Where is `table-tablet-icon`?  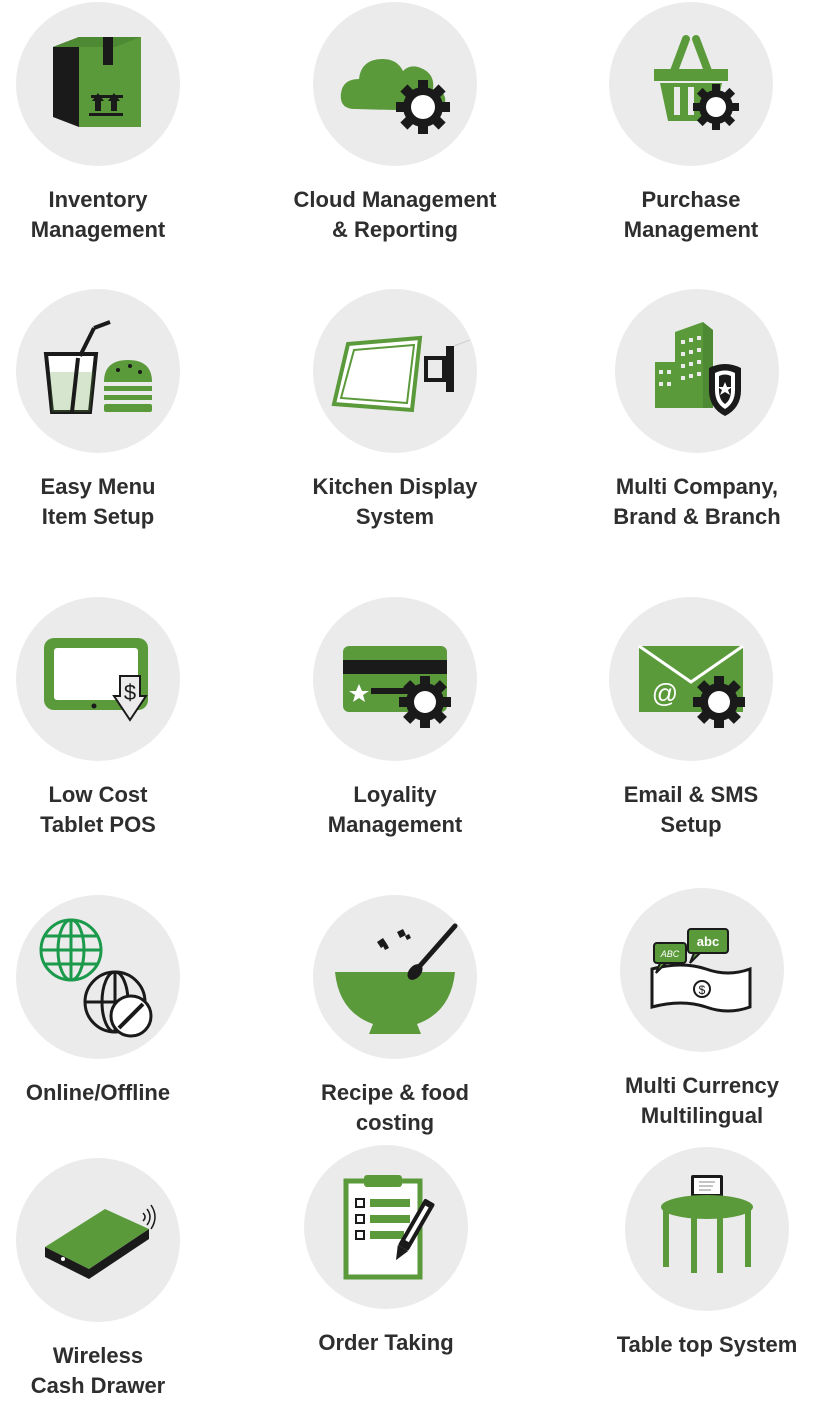
table-tablet-icon is located at coordinates (707, 1224).